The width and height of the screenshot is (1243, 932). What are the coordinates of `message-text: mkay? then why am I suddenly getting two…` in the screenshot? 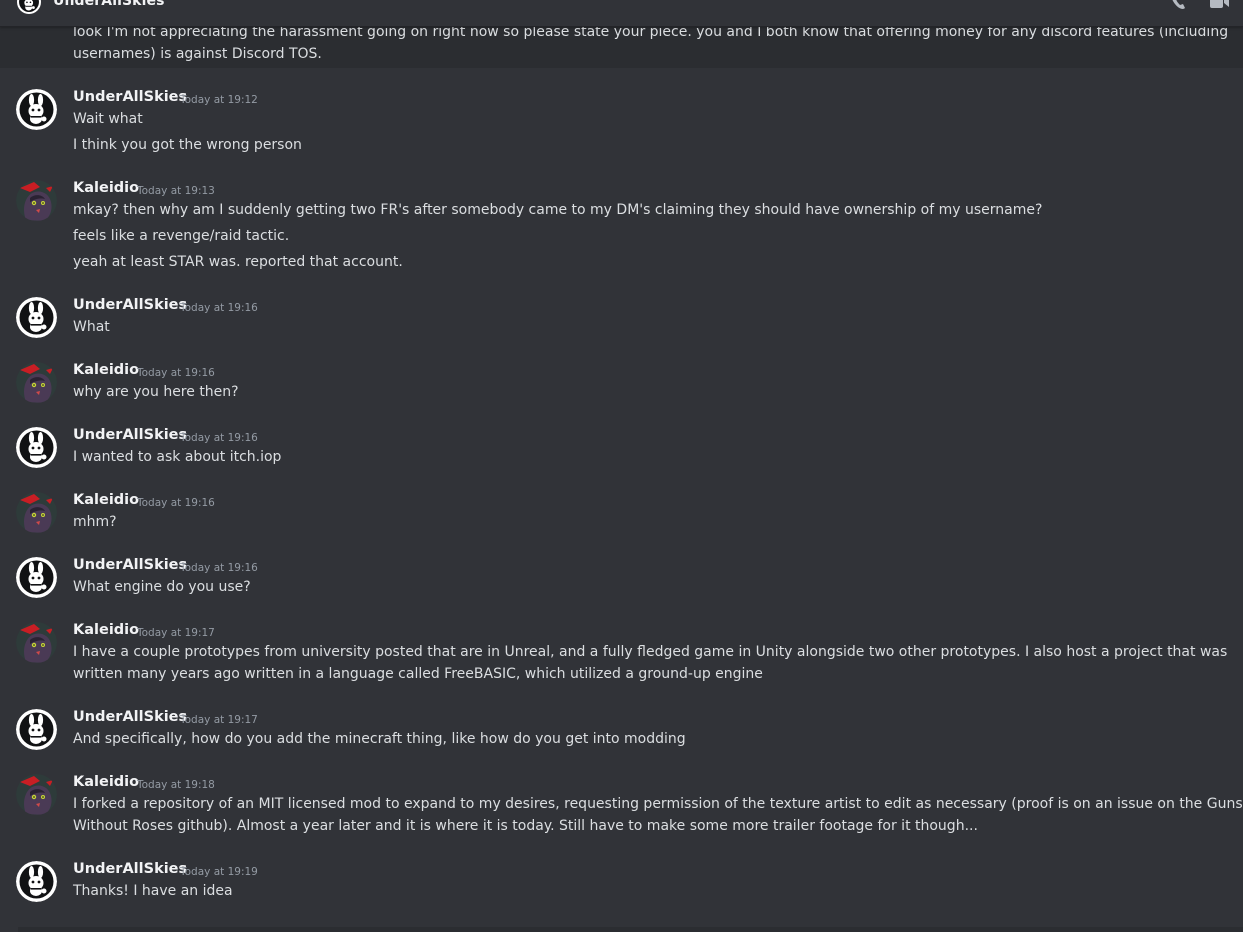 It's located at (558, 210).